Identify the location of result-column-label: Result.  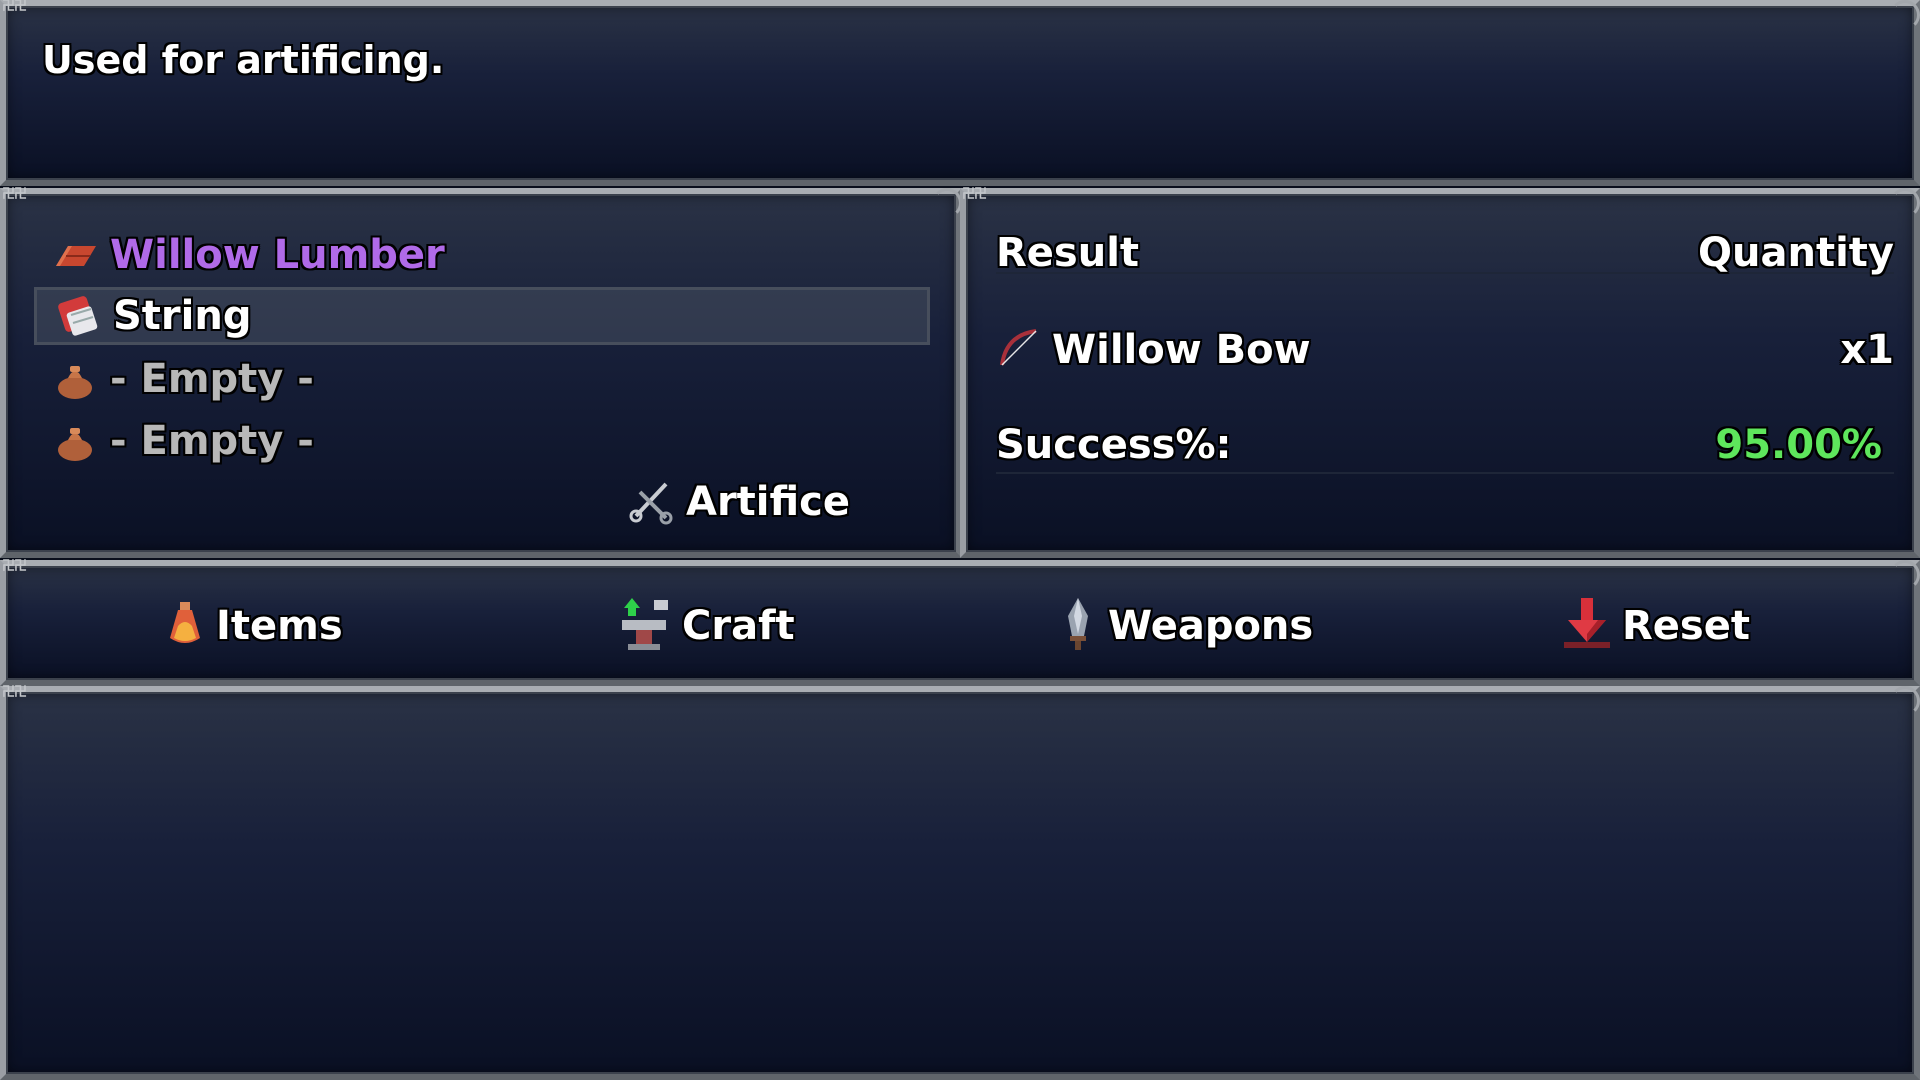
(1068, 253).